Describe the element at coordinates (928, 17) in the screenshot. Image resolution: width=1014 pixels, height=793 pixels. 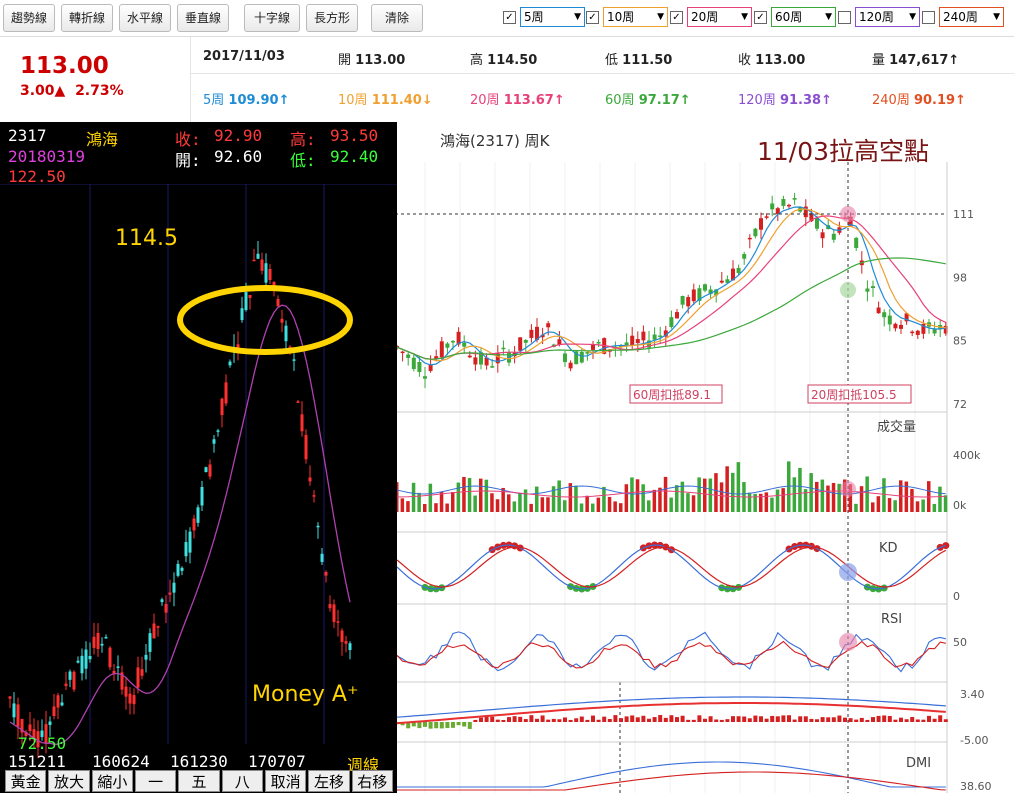
I see `ma-240-checkbox` at that location.